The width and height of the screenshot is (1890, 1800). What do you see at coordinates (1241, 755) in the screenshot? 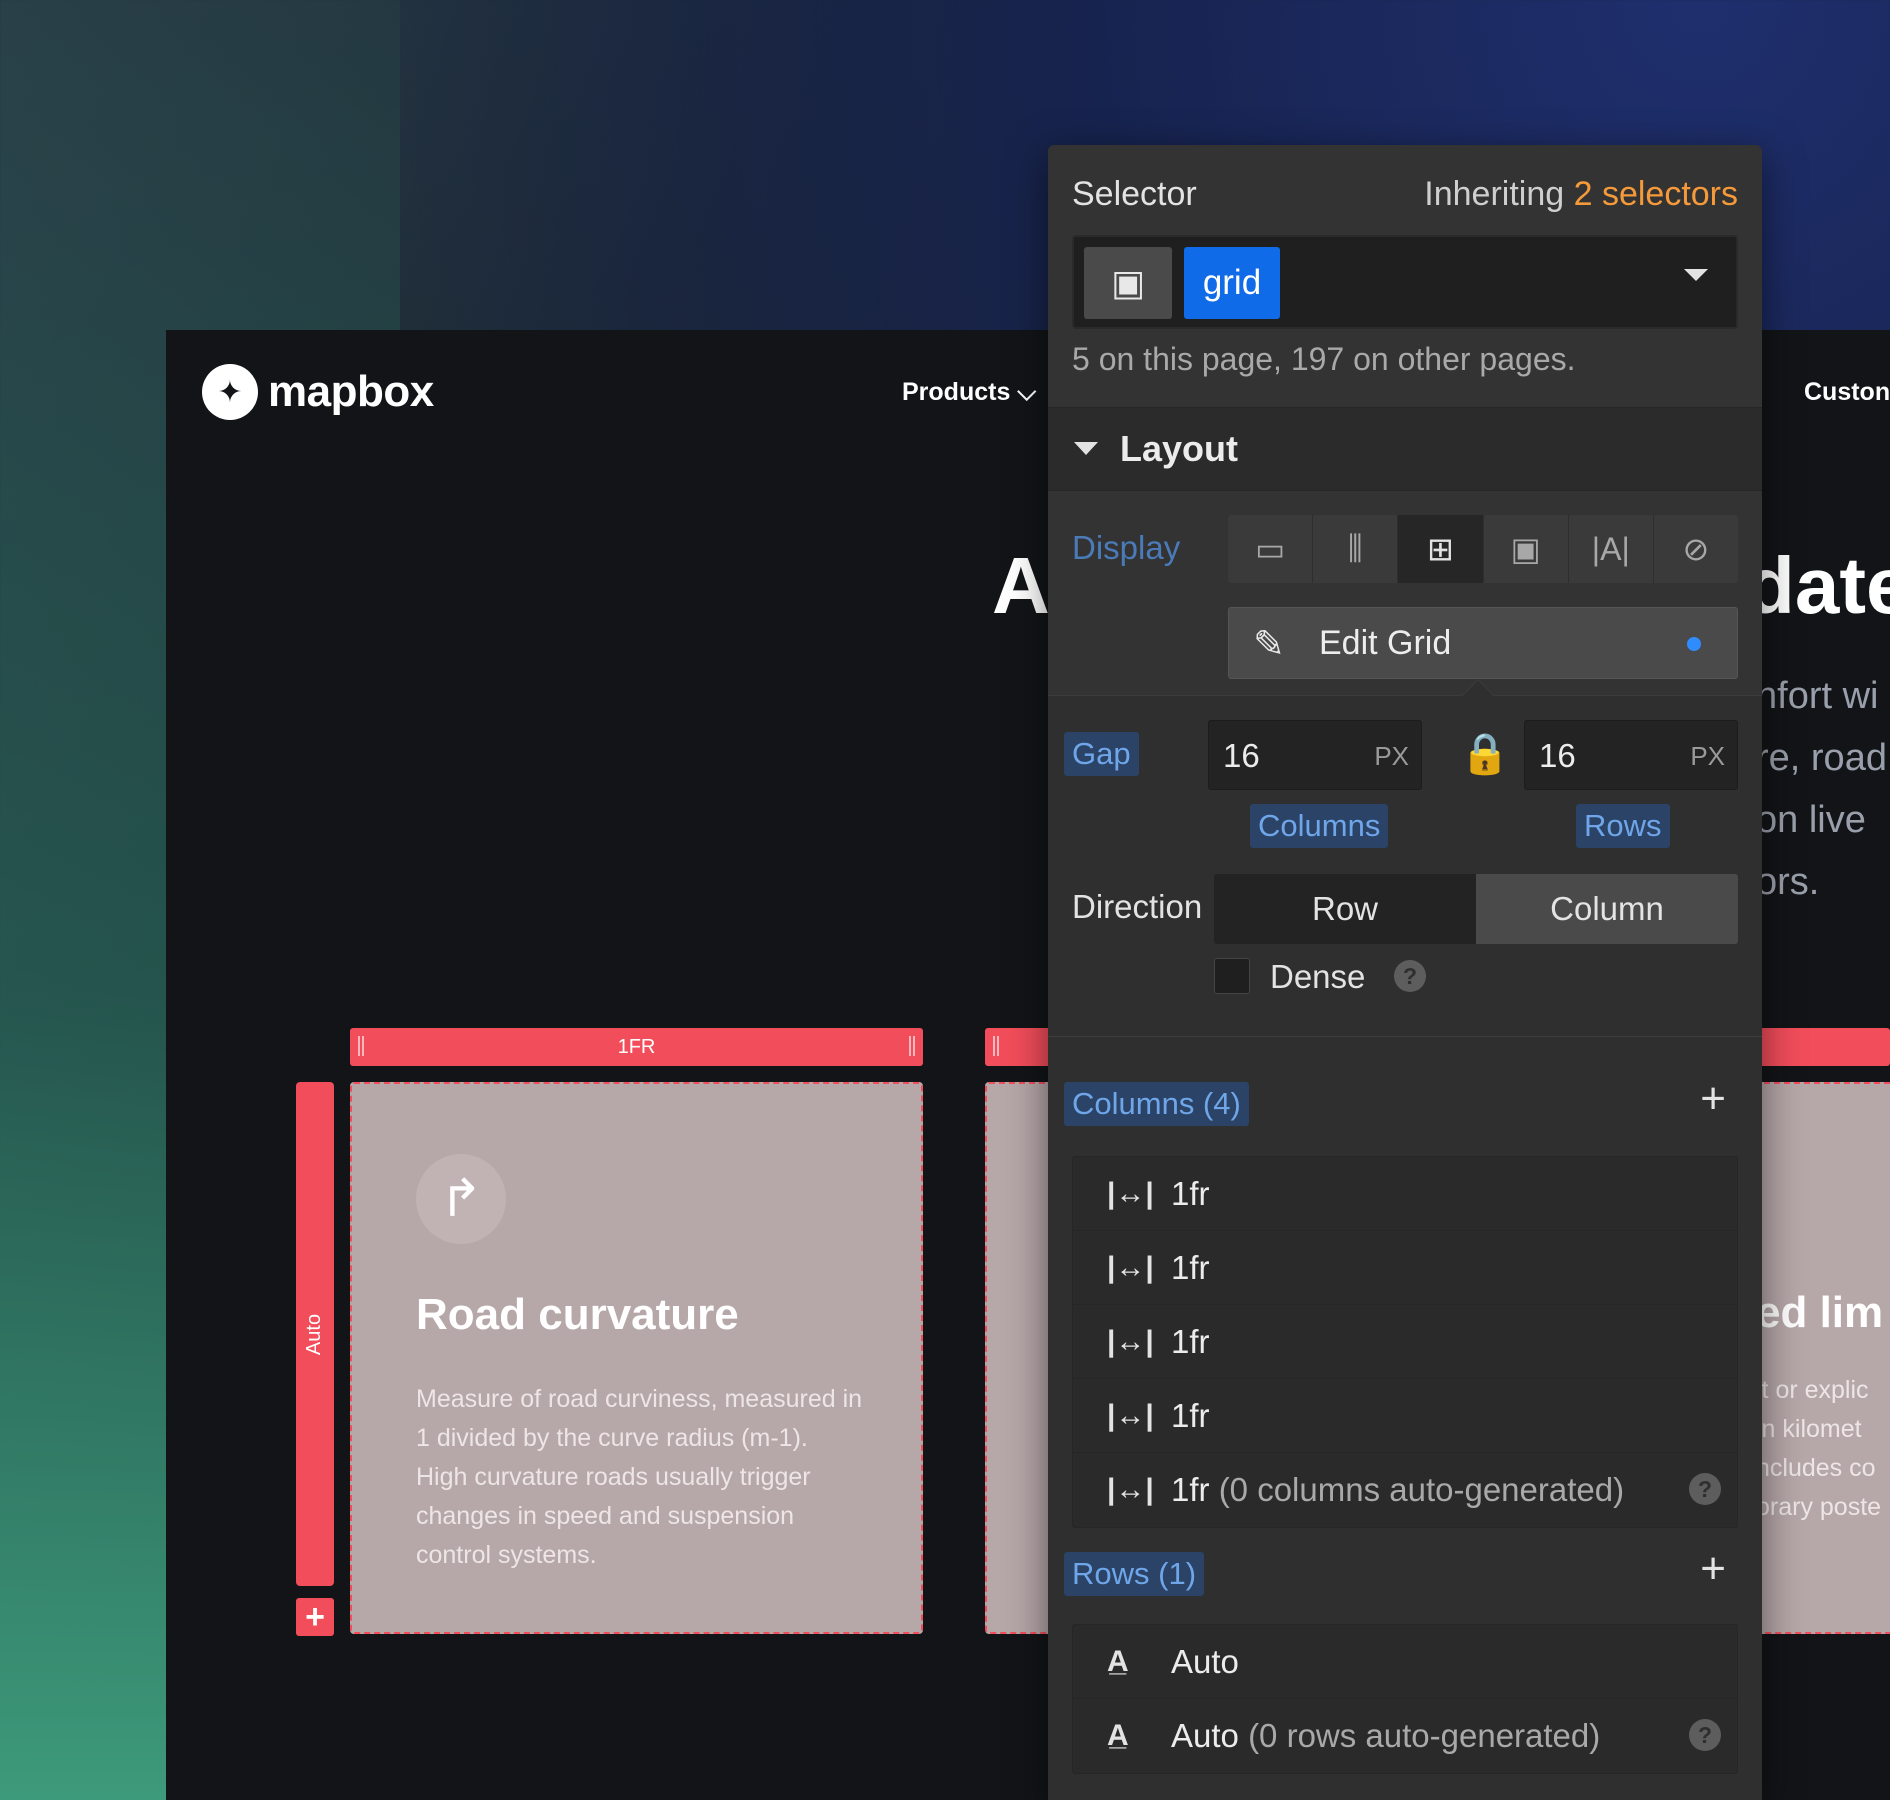
I see `gap-columns-value: 16` at bounding box center [1241, 755].